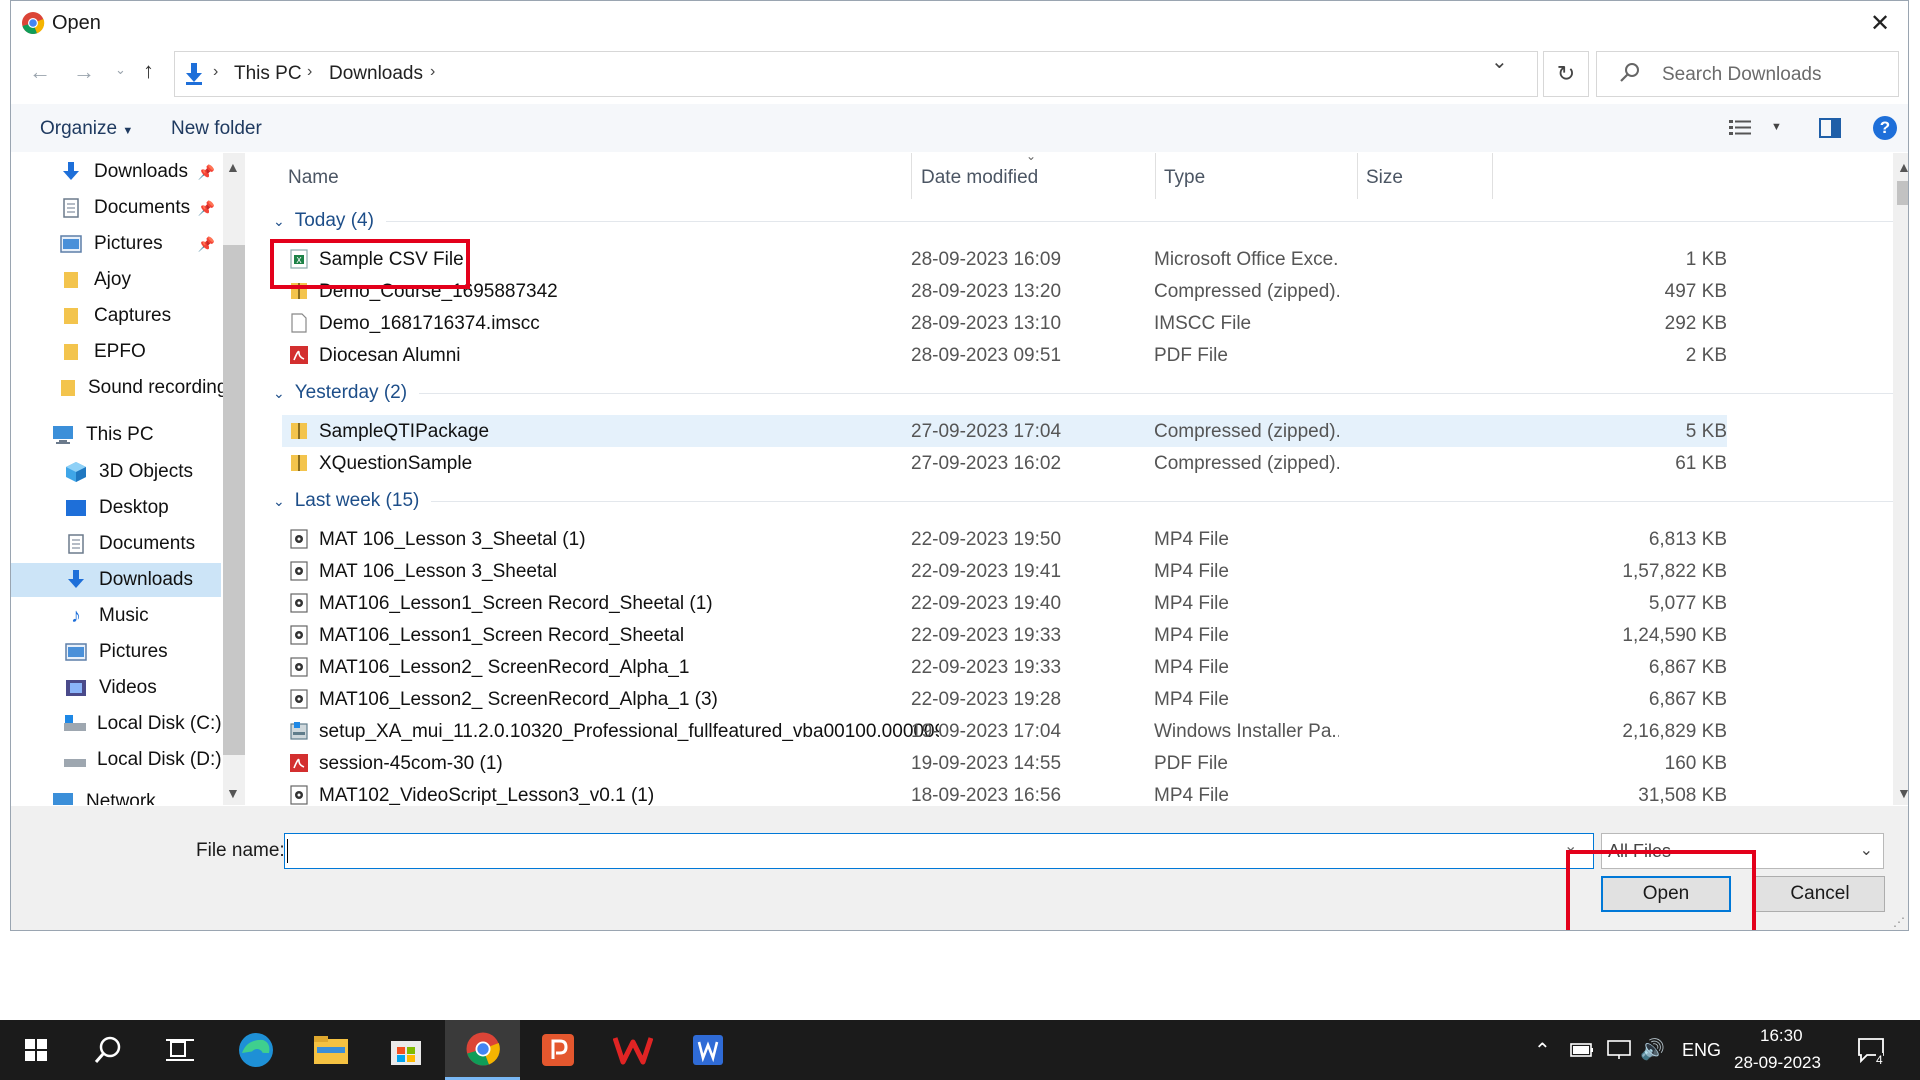  I want to click on chrome-taskbar-button, so click(482, 1050).